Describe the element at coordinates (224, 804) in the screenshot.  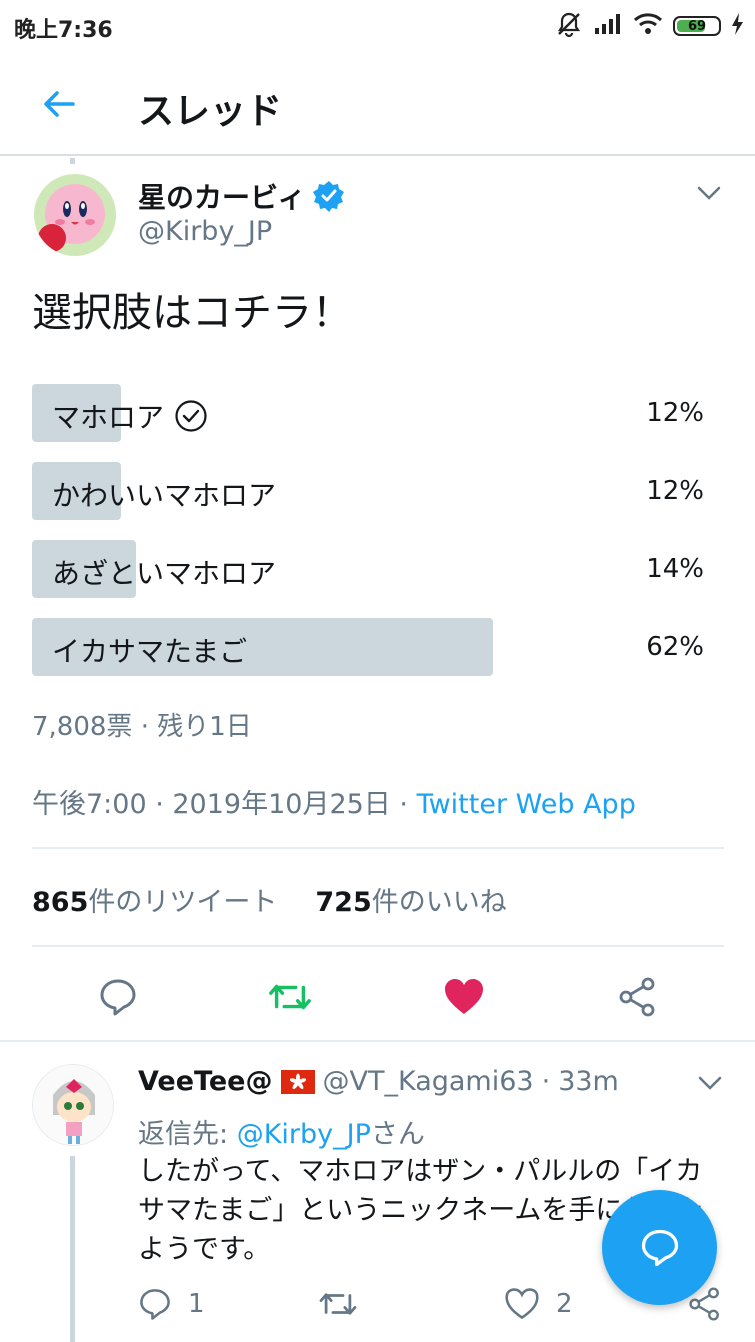
I see `timestamp-text: 午後7:00 · 2019年10月25日 ·` at that location.